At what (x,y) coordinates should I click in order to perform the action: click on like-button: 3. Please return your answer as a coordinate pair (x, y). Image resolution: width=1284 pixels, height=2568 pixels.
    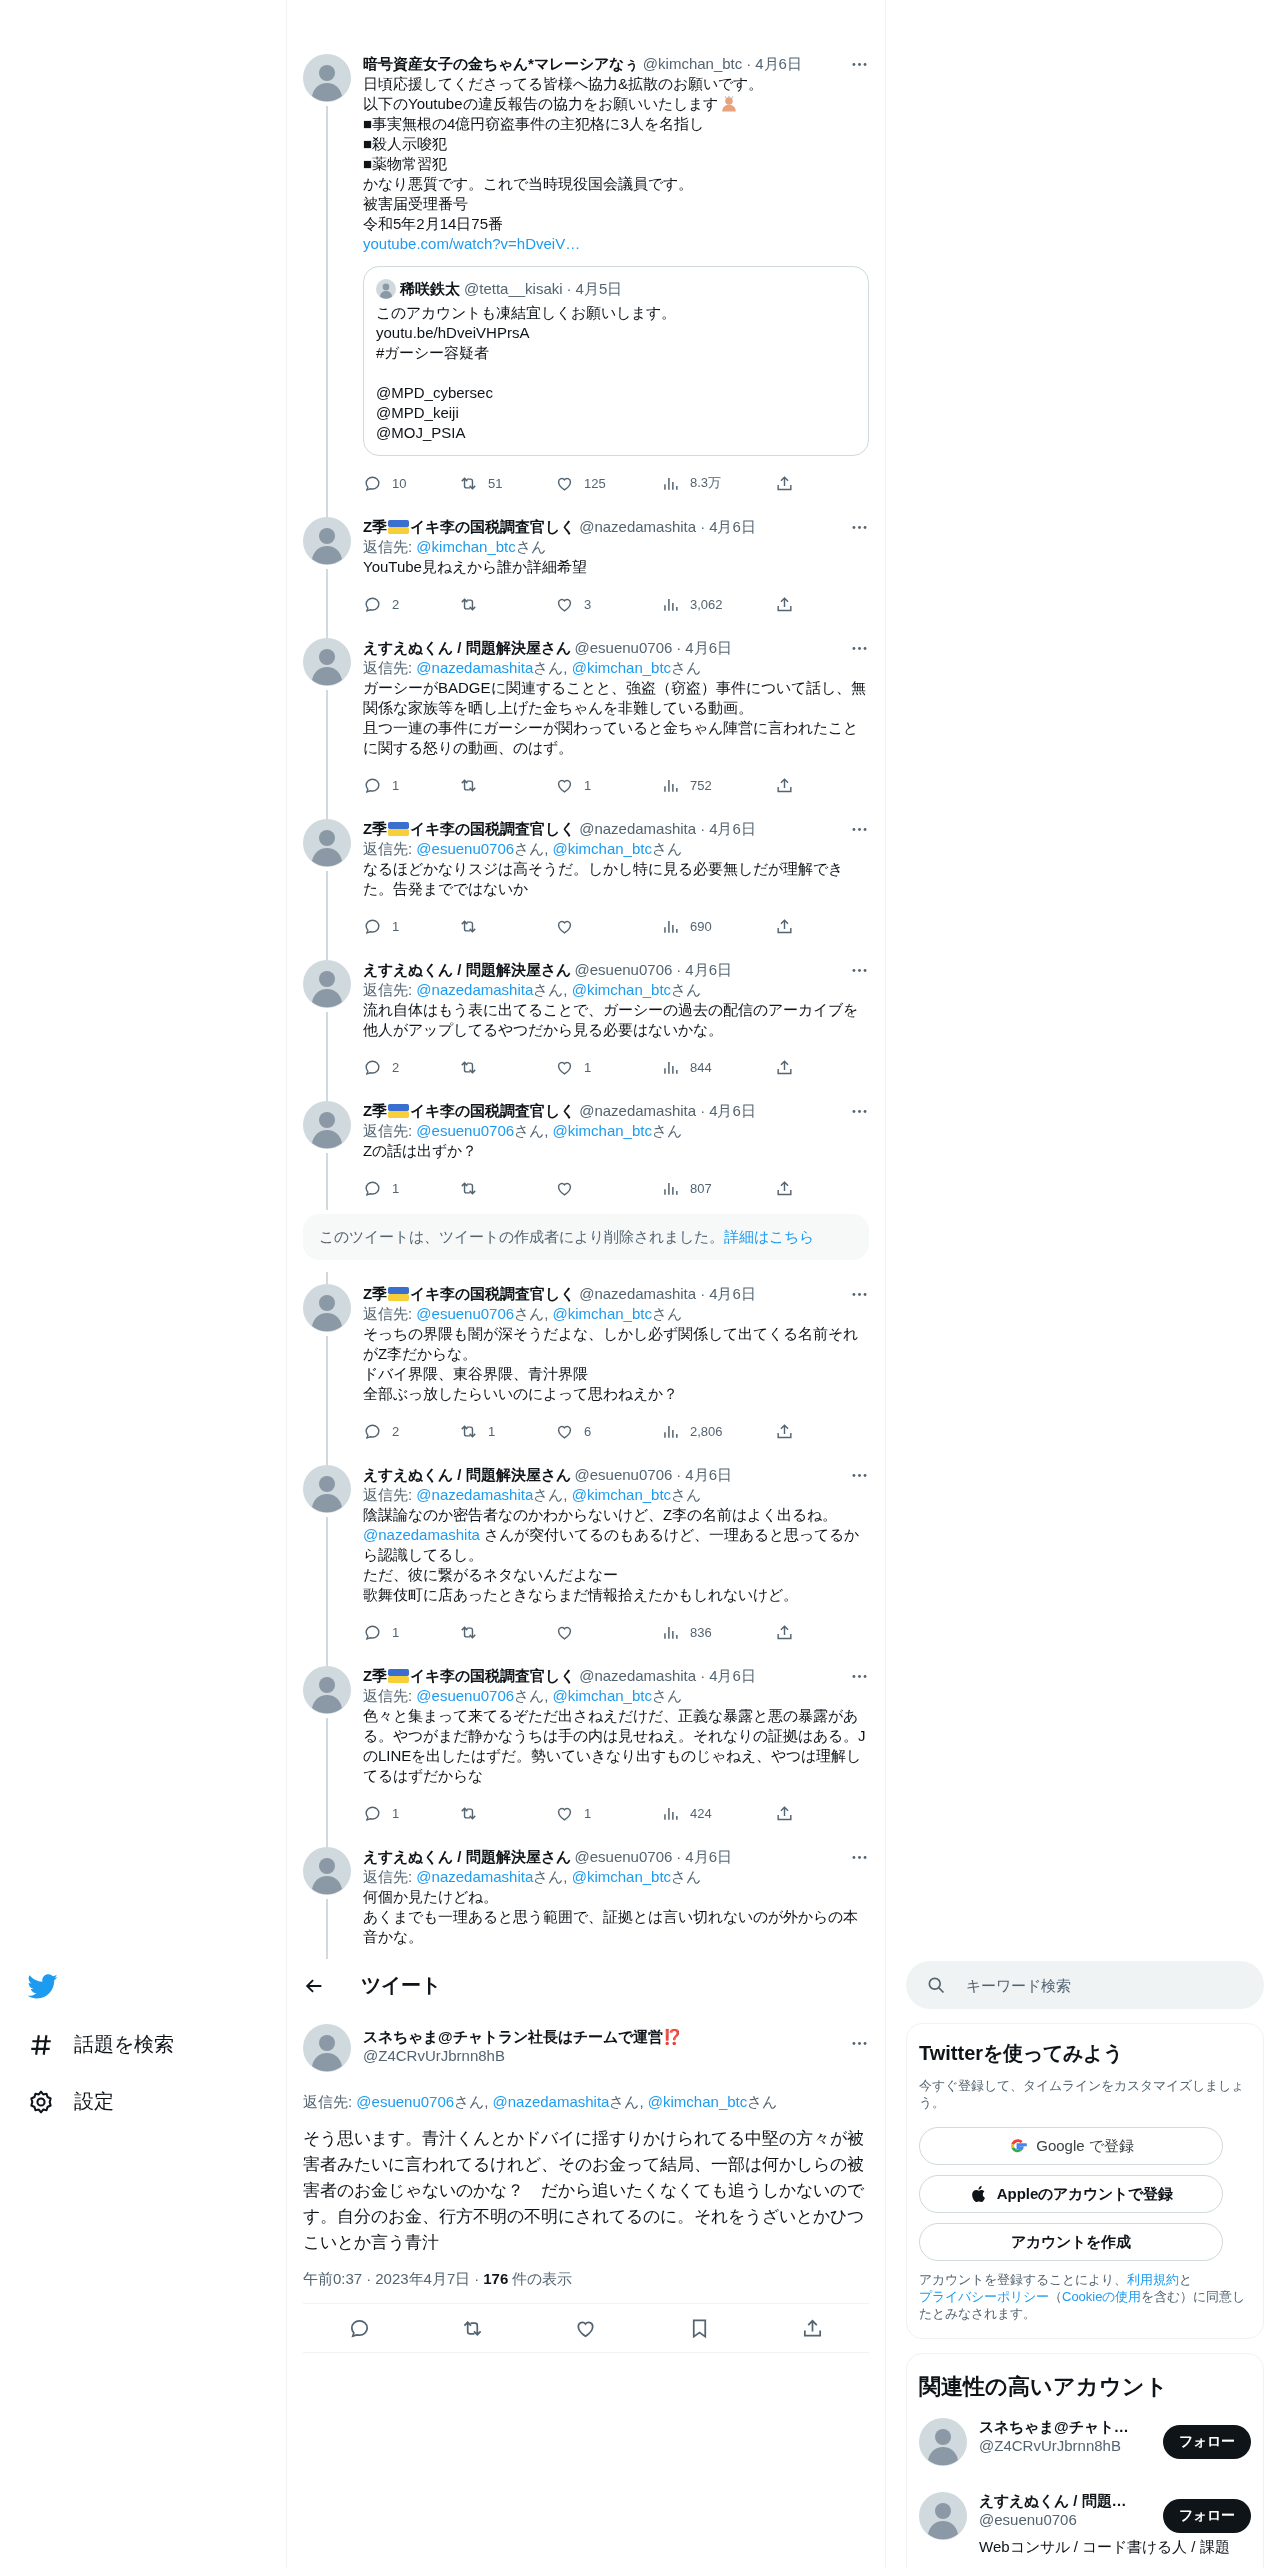
    Looking at the image, I should click on (608, 604).